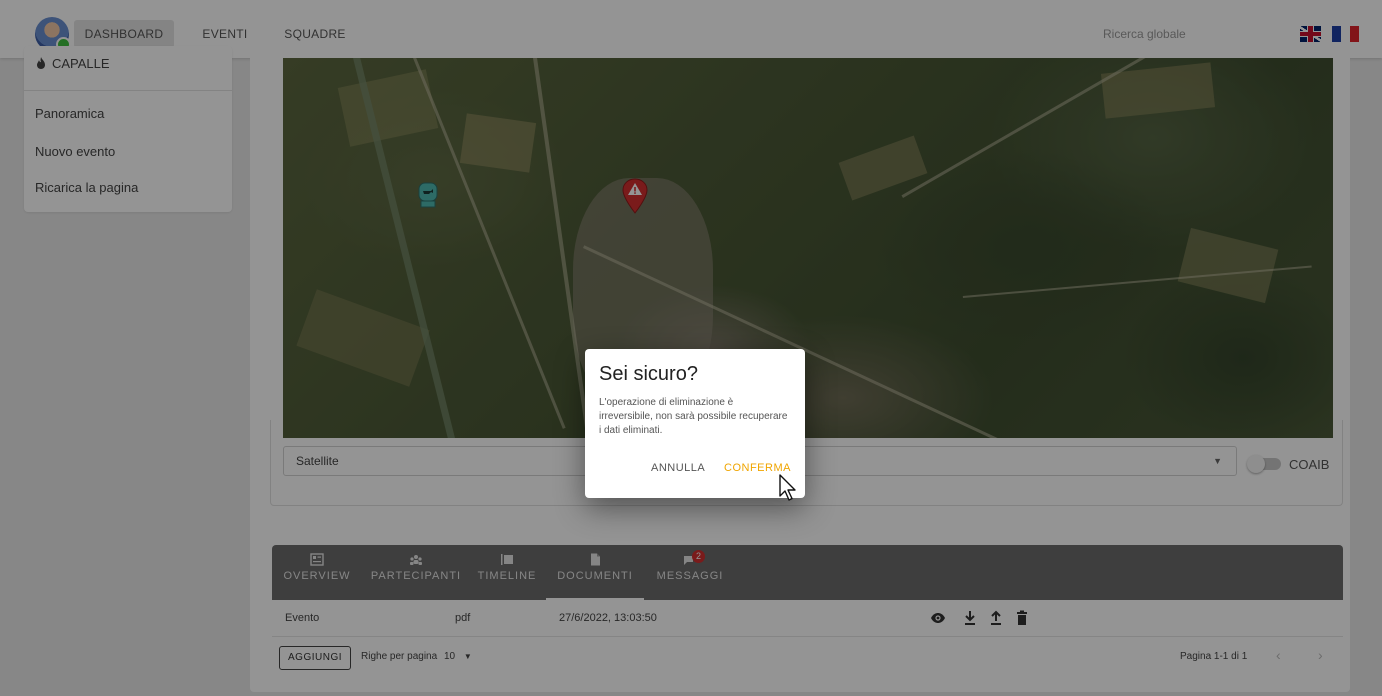 This screenshot has width=1382, height=696. I want to click on mouse-cursor-icon, so click(787, 487).